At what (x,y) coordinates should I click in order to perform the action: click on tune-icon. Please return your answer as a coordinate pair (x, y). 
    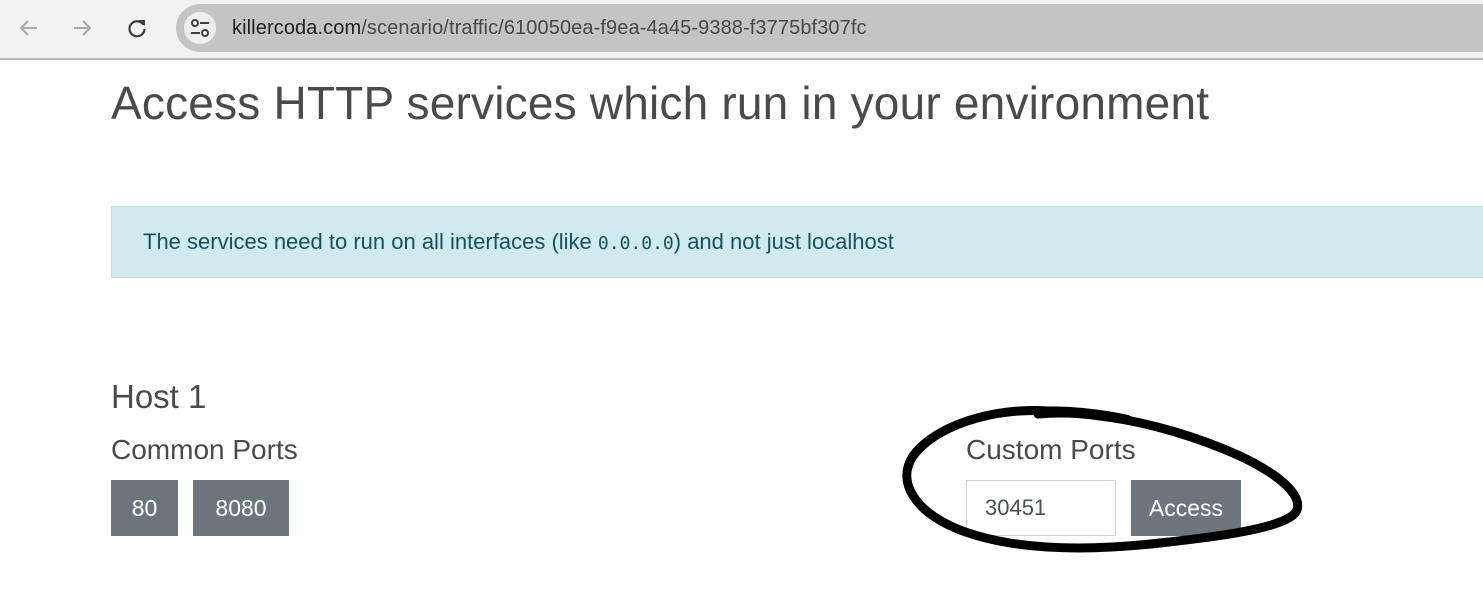
    Looking at the image, I should click on (200, 28).